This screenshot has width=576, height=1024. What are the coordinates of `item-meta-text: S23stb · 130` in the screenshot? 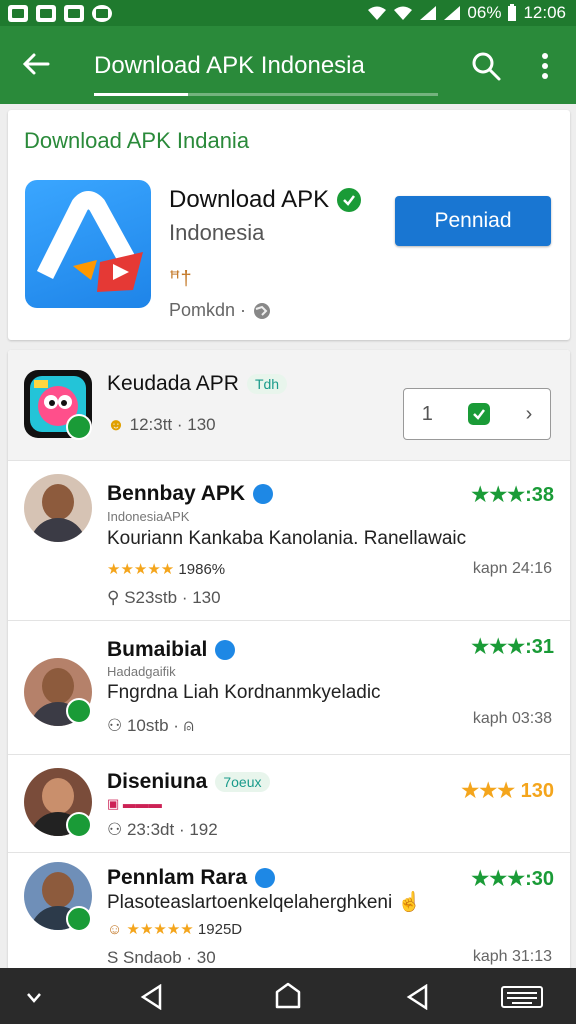 It's located at (172, 597).